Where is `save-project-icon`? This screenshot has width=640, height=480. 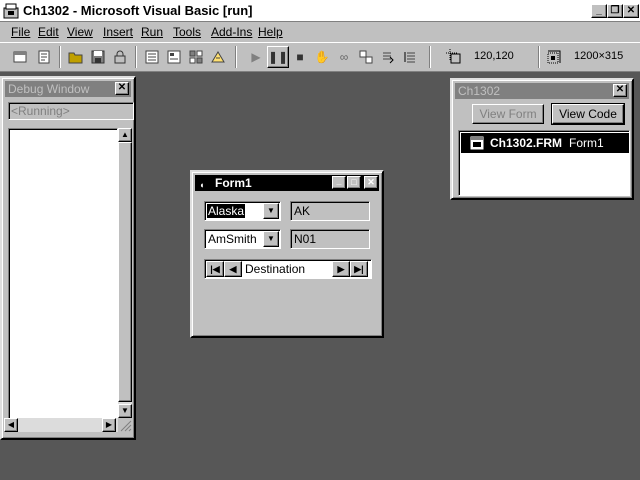 save-project-icon is located at coordinates (98, 57).